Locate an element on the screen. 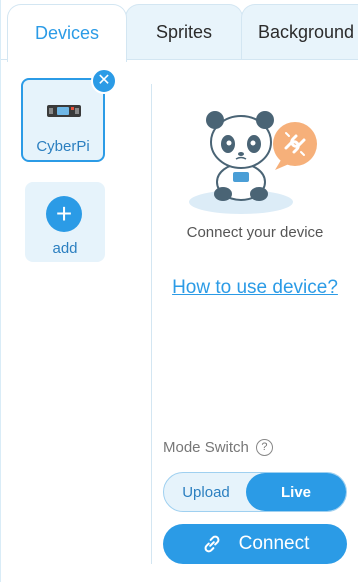 The image size is (358, 582). mode-switch: Upload Live is located at coordinates (255, 492).